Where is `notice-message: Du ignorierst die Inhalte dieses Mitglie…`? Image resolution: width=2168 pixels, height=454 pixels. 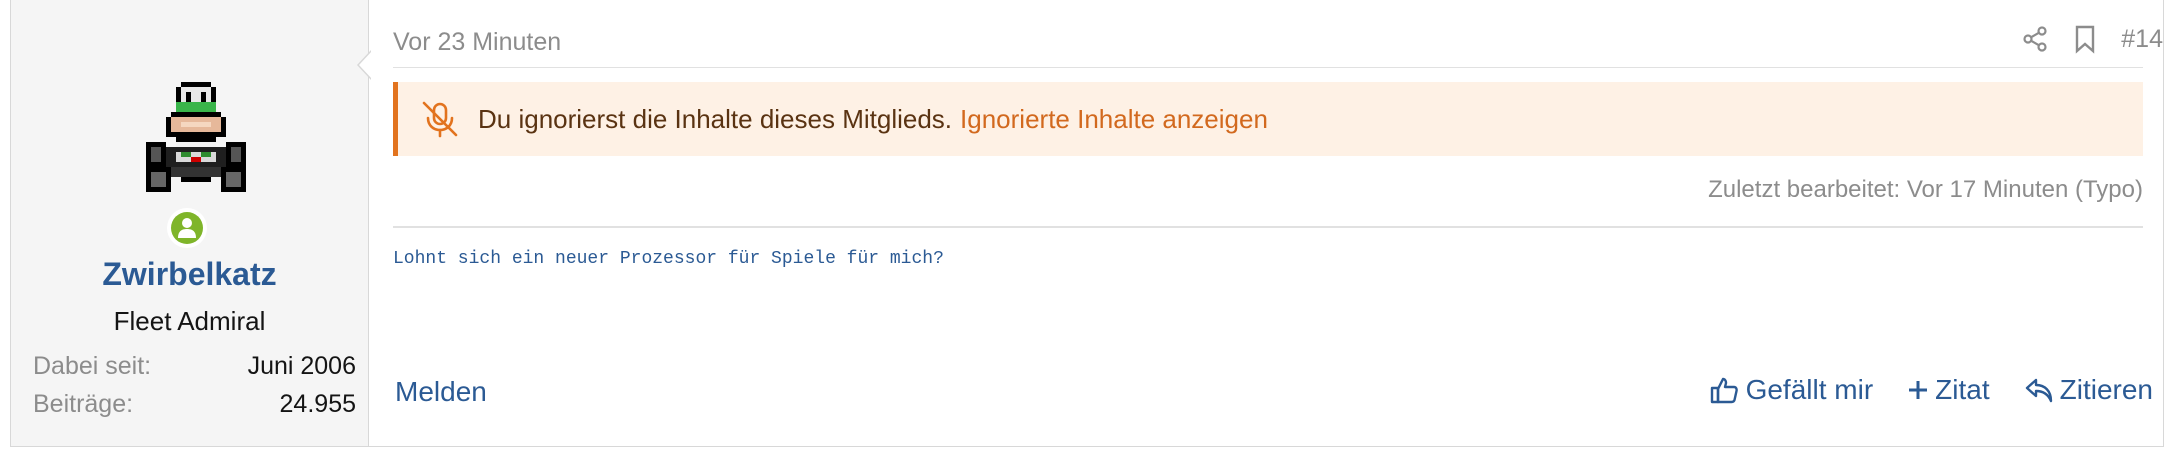
notice-message: Du ignorierst die Inhalte dieses Mitglie… is located at coordinates (715, 118).